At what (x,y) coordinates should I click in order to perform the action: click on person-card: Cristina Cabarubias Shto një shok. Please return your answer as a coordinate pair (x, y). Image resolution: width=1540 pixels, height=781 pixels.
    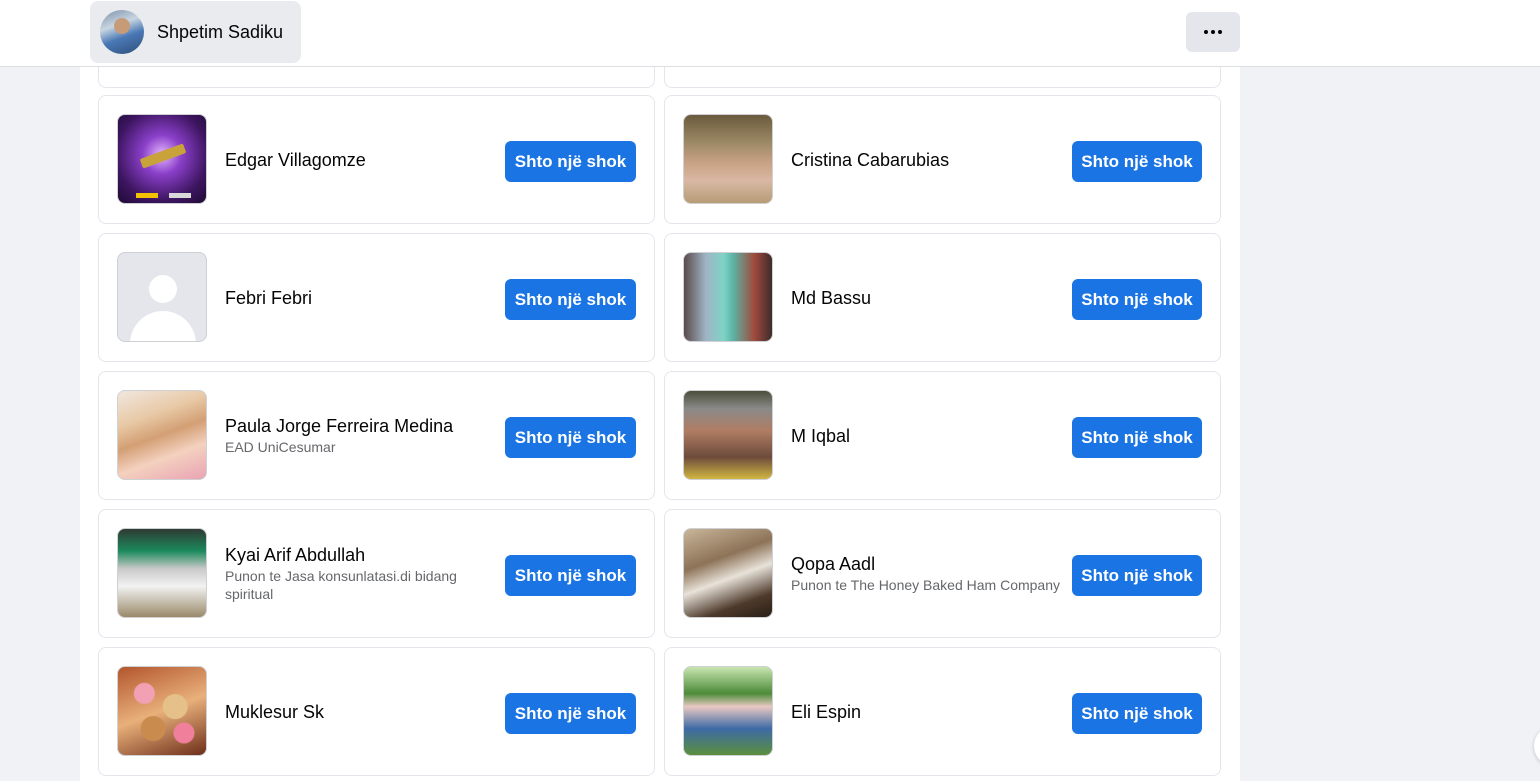
    Looking at the image, I should click on (942, 159).